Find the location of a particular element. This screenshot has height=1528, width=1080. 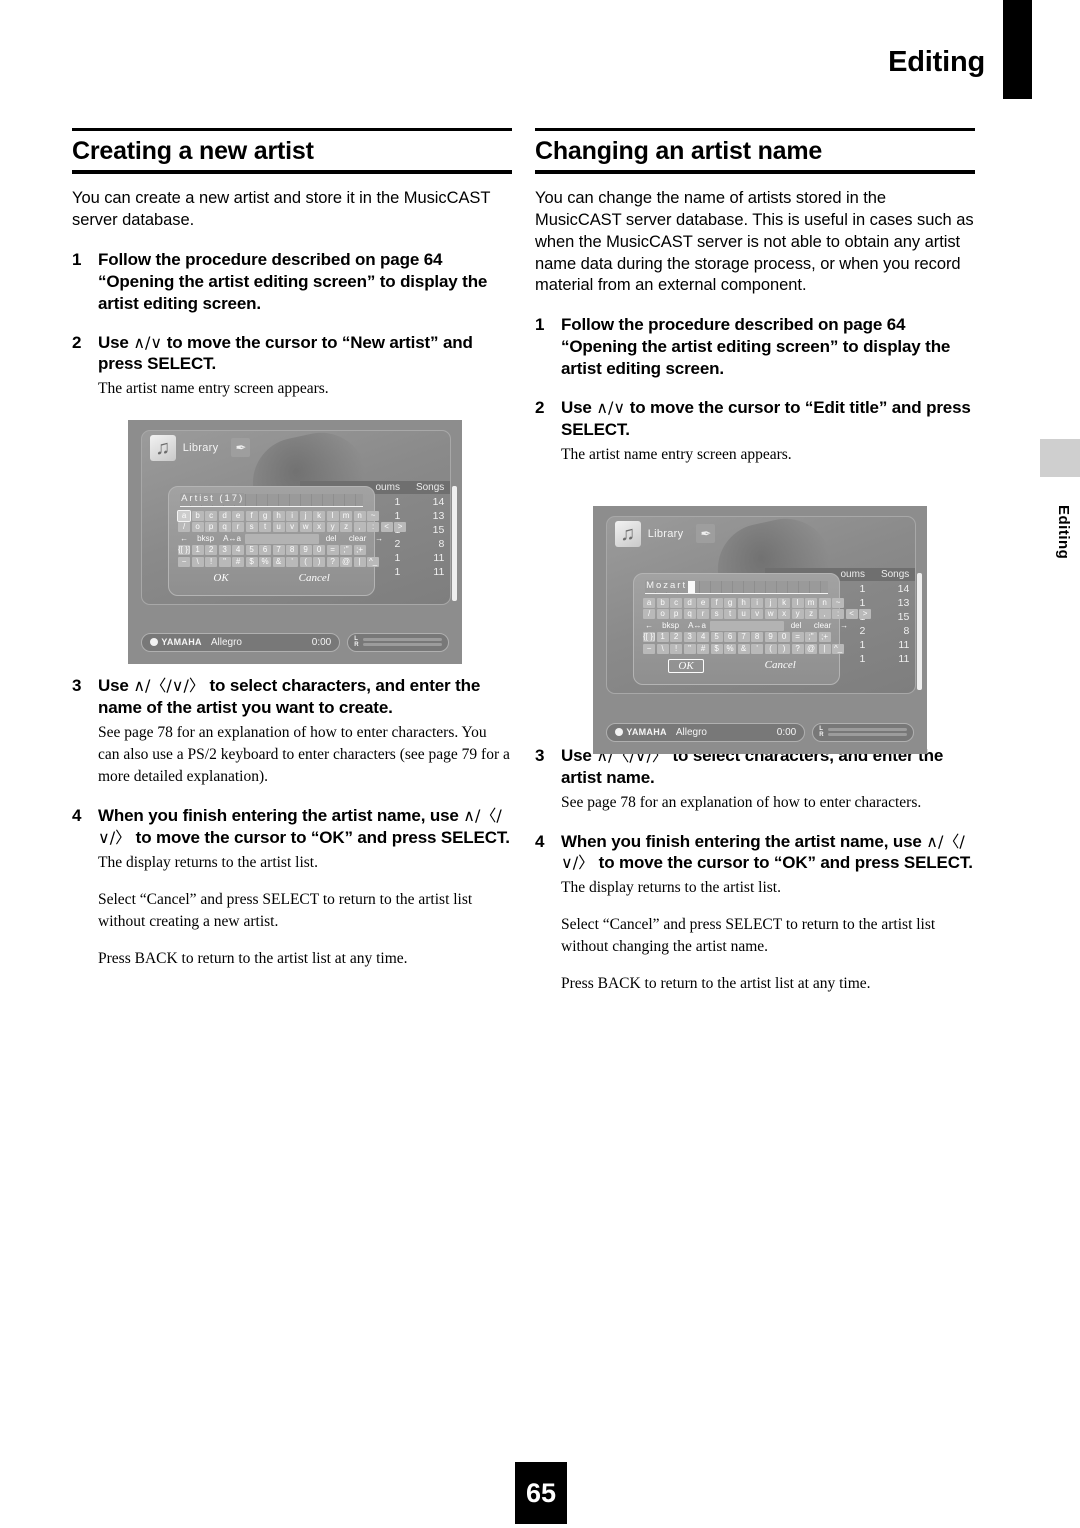

scrollbar is located at coordinates (919, 631).